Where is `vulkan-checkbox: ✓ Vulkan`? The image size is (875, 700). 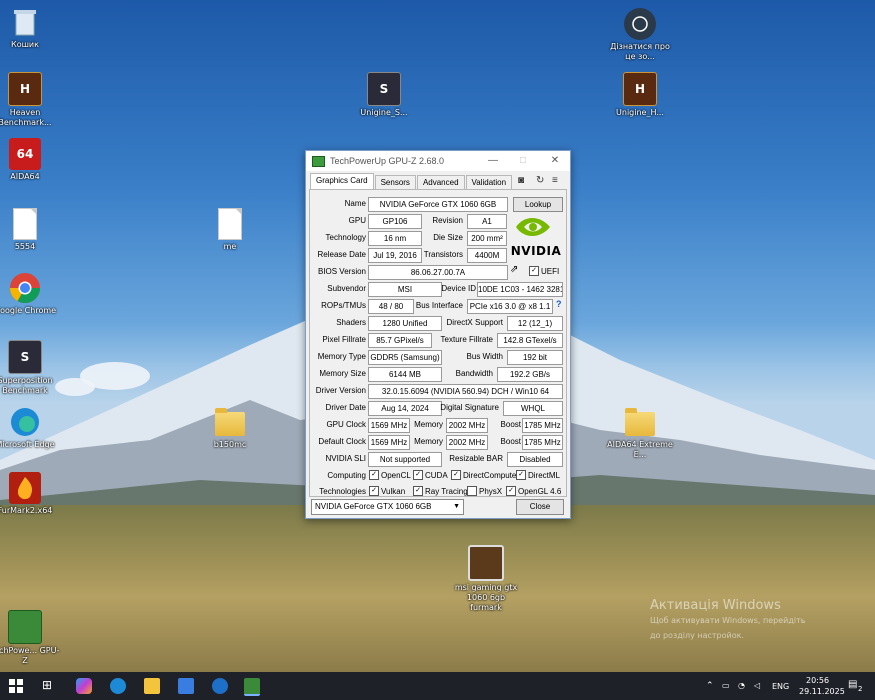
vulkan-checkbox: ✓ Vulkan is located at coordinates (387, 491).